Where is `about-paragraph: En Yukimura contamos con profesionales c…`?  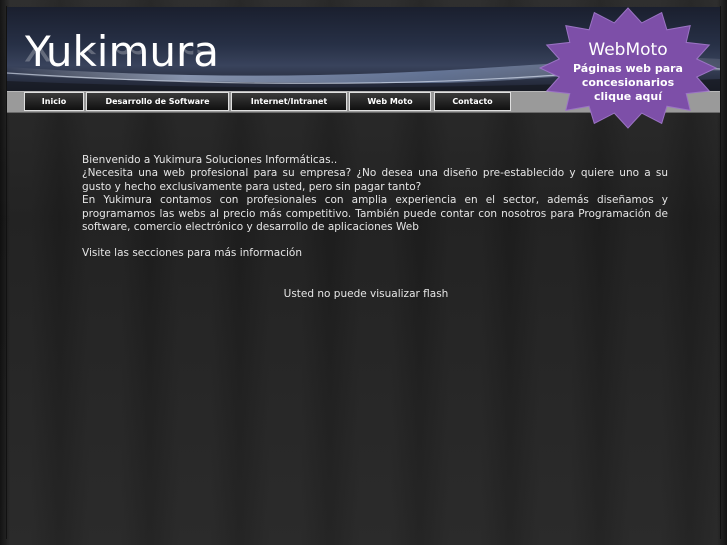 about-paragraph: En Yukimura contamos con profesionales c… is located at coordinates (375, 214).